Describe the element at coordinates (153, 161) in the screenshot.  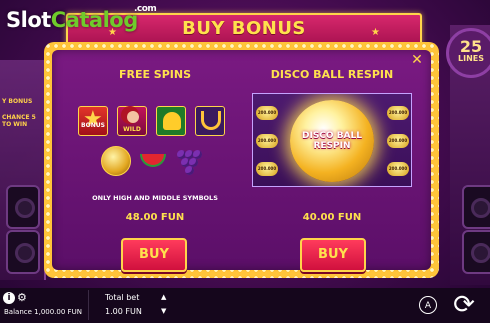
I see `watermelon-symbol-icon` at that location.